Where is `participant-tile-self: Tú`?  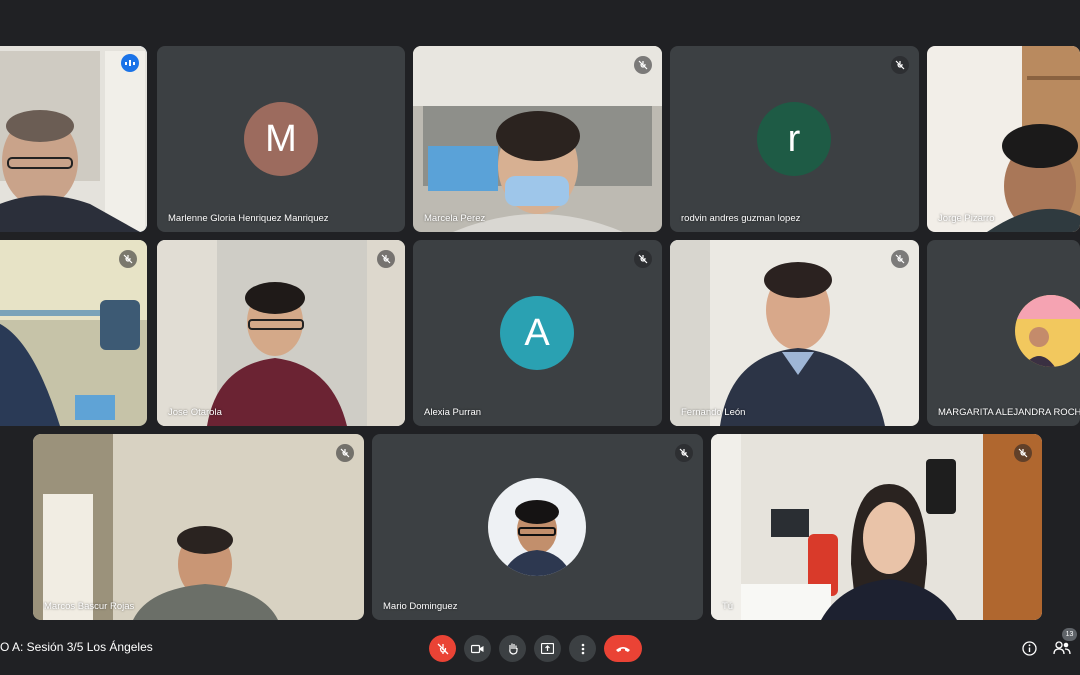
participant-tile-self: Tú is located at coordinates (876, 527).